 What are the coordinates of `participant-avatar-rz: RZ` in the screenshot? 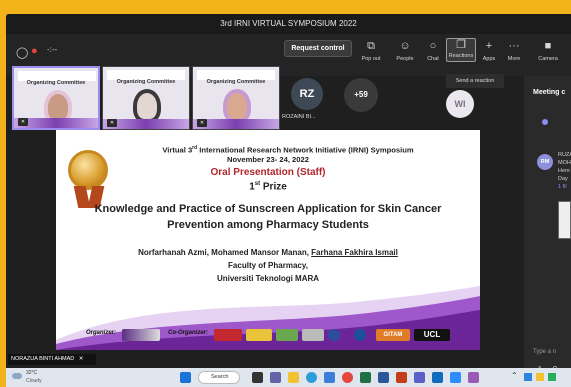 It's located at (307, 94).